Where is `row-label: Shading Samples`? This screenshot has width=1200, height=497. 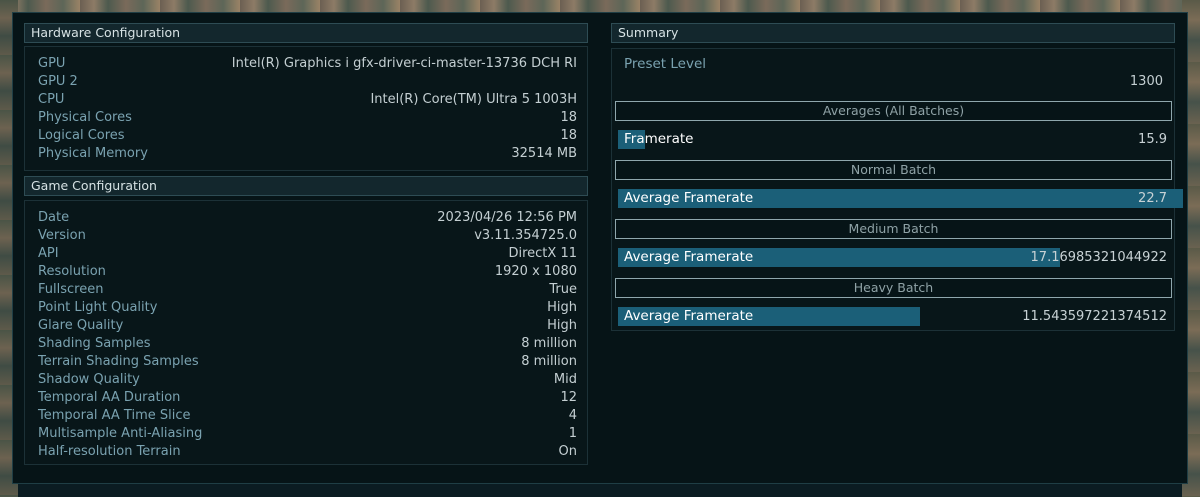 row-label: Shading Samples is located at coordinates (94, 343).